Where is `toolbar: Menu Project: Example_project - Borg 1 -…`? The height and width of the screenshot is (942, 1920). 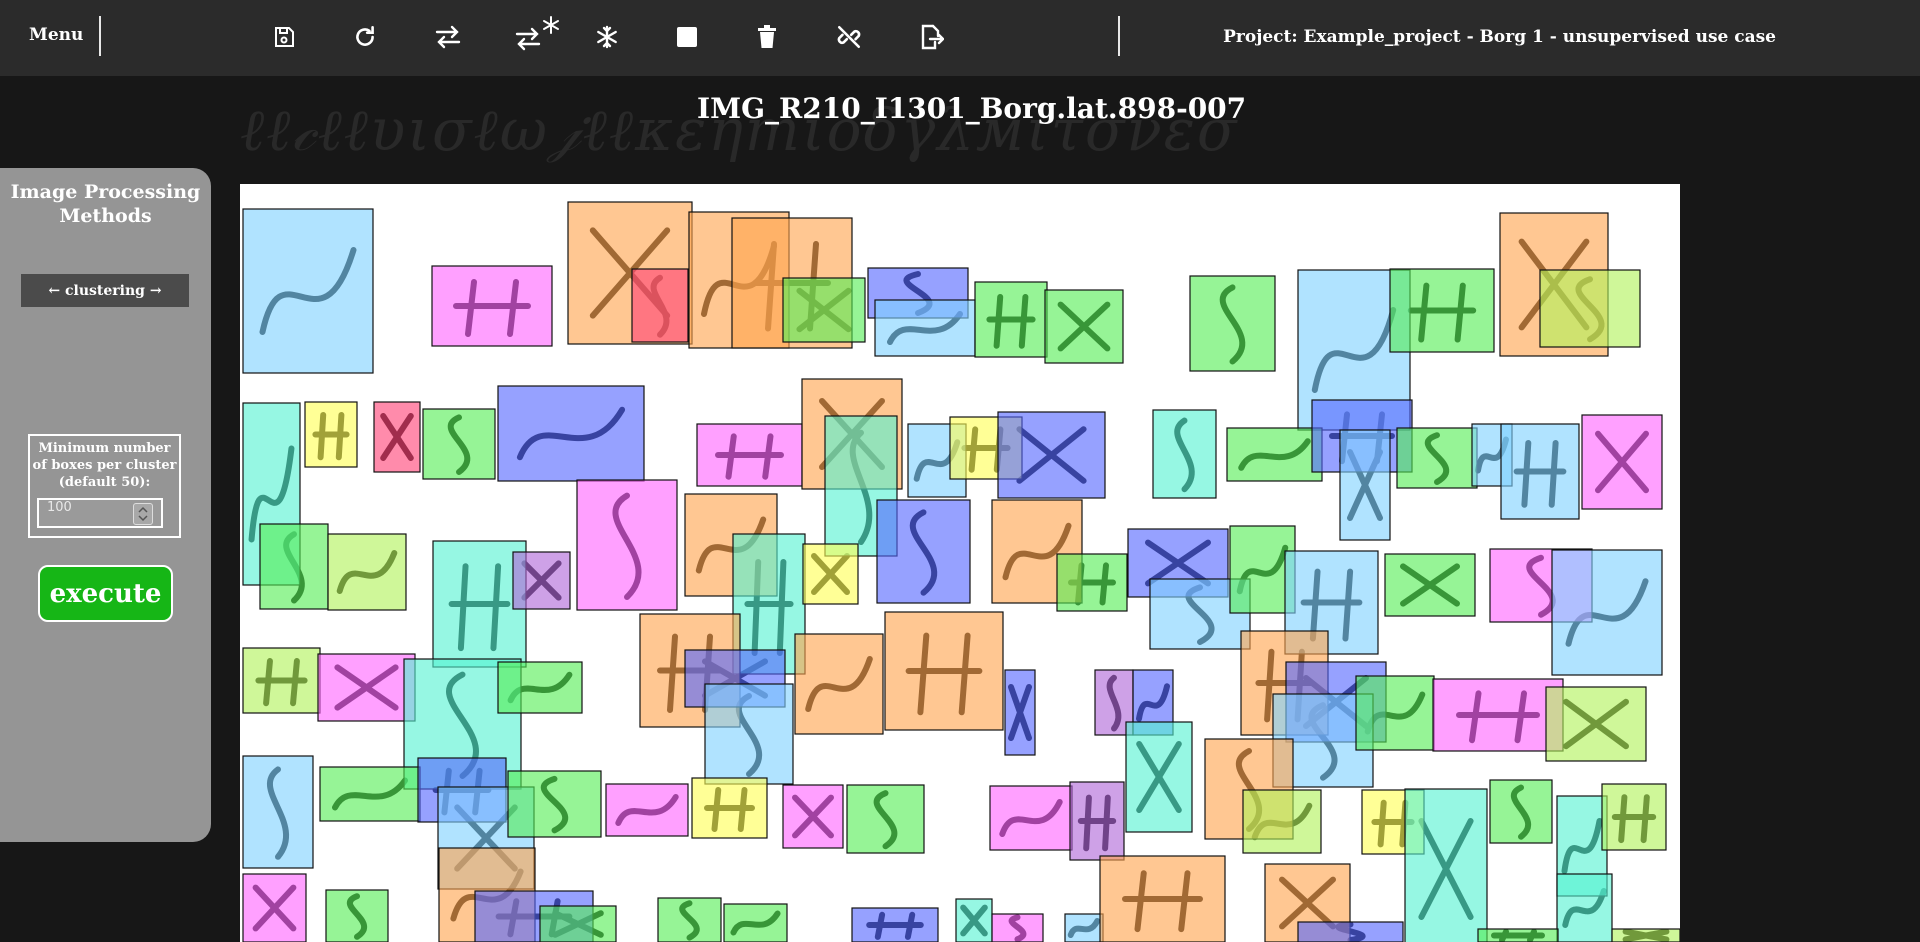 toolbar: Menu Project: Example_project - Borg 1 -… is located at coordinates (960, 38).